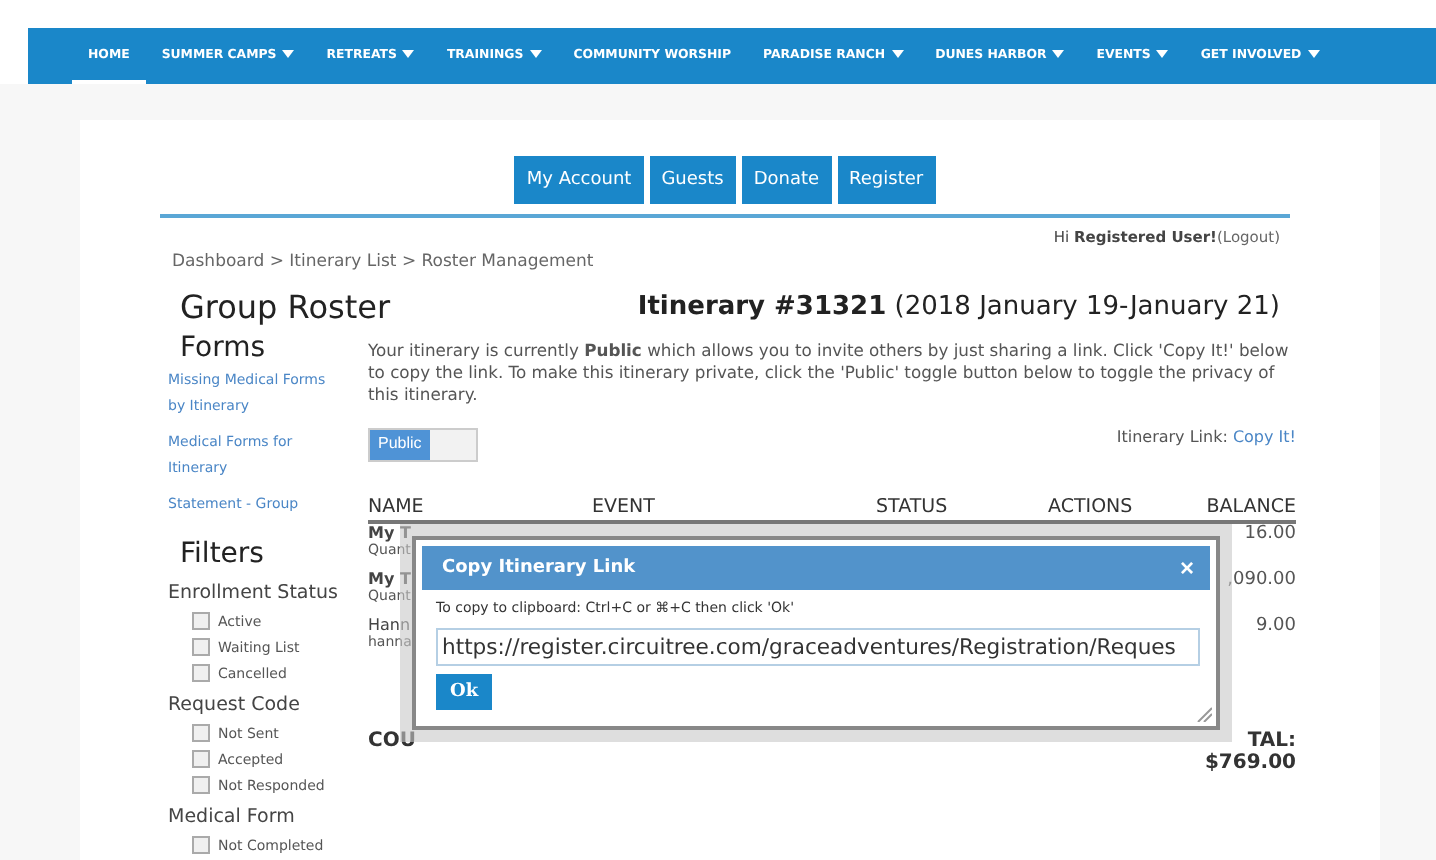 Image resolution: width=1436 pixels, height=860 pixels. Describe the element at coordinates (1271, 741) in the screenshot. I see `total-label: TAL:` at that location.